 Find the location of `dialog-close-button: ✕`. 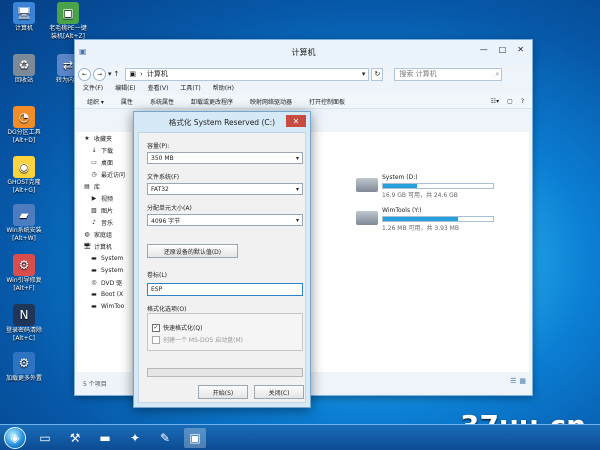

dialog-close-button: ✕ is located at coordinates (296, 121).